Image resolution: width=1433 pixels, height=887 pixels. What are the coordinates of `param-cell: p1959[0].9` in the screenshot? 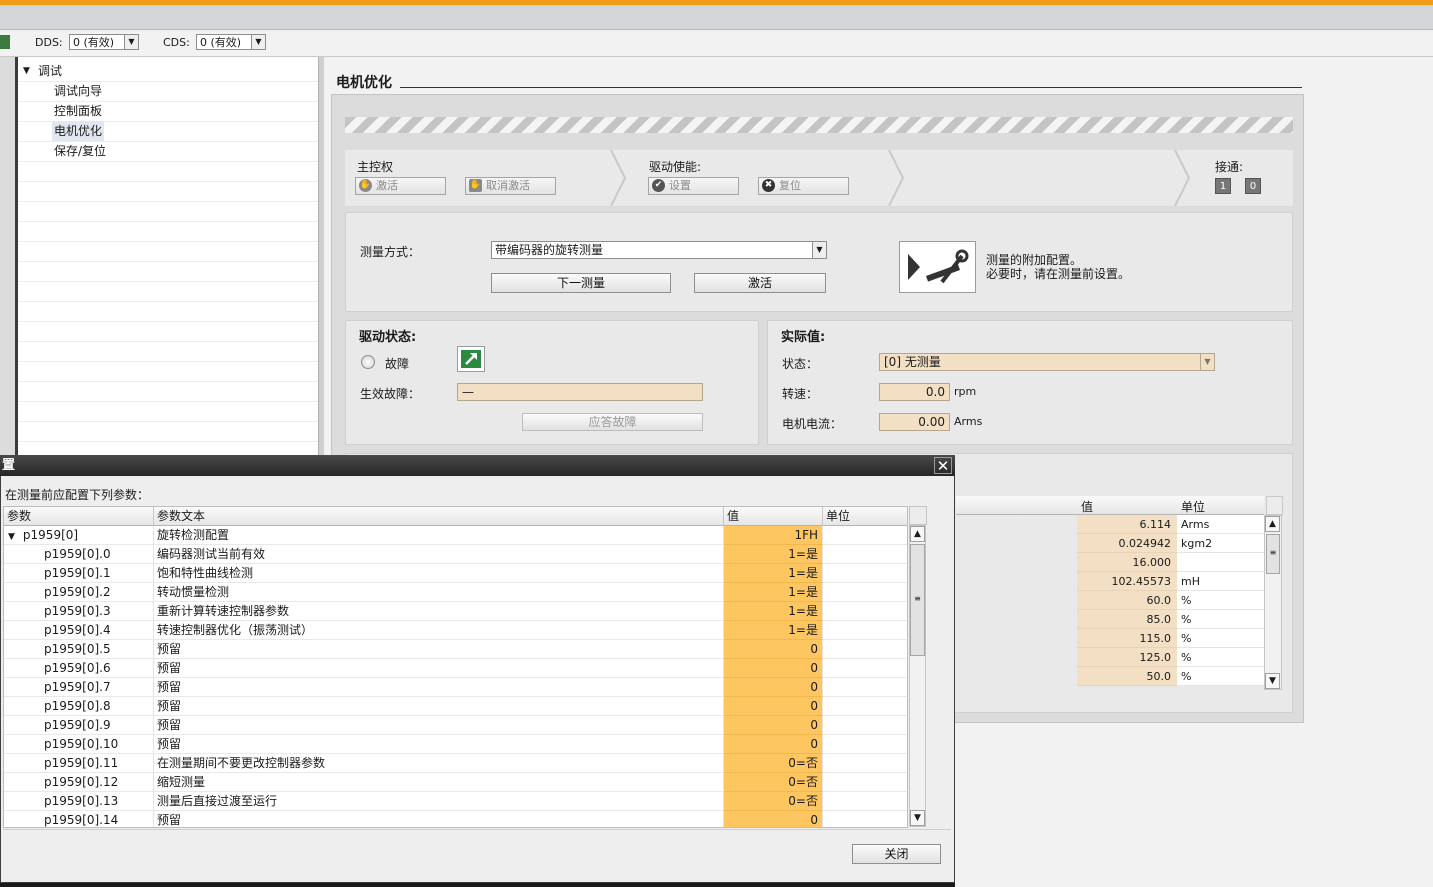 It's located at (79, 725).